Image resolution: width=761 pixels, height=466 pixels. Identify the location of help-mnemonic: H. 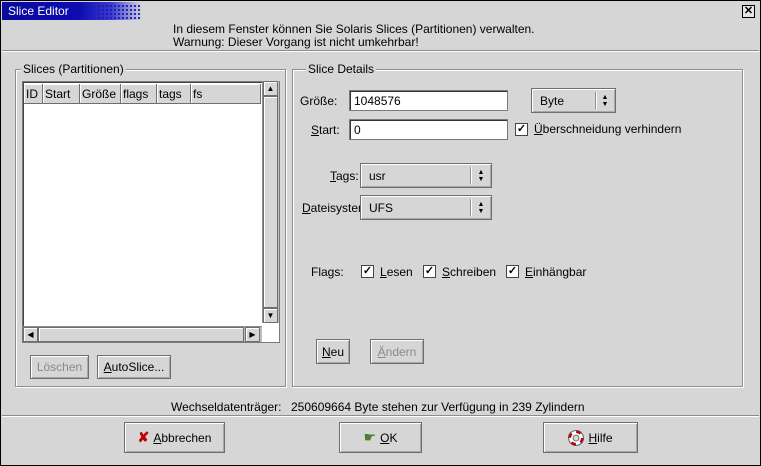
(593, 437).